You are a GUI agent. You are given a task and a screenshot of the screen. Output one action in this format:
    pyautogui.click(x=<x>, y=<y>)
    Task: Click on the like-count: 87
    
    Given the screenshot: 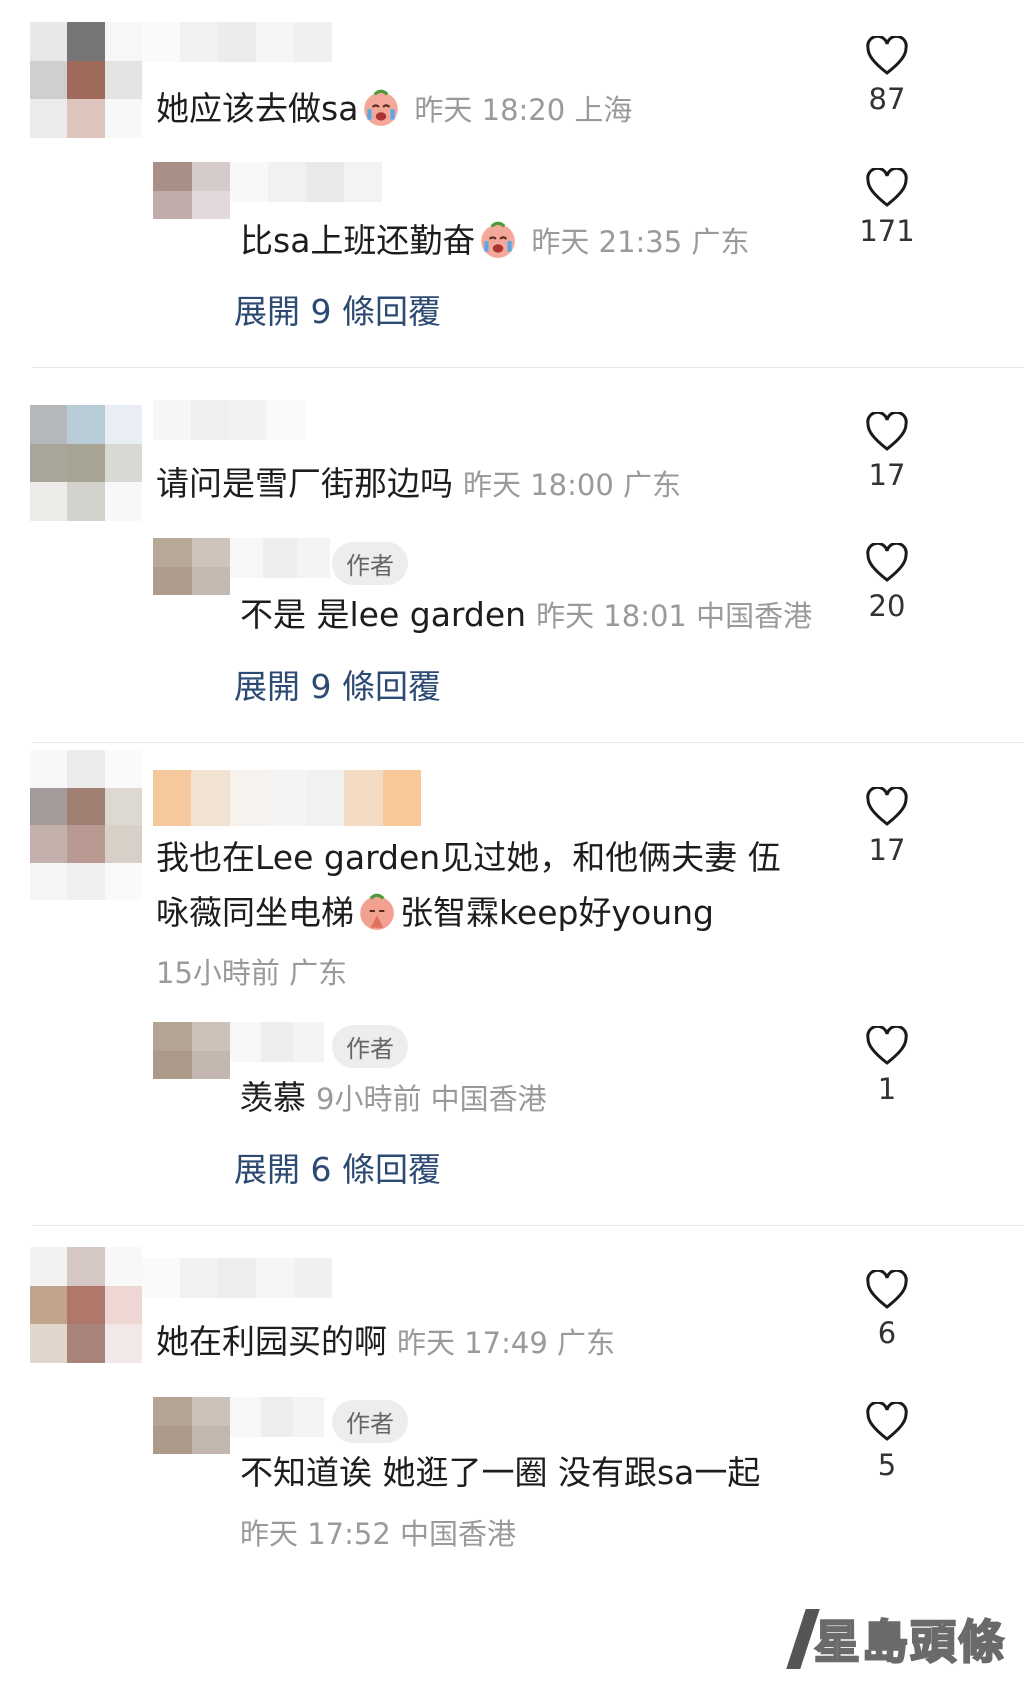 What is the action you would take?
    pyautogui.click(x=887, y=99)
    